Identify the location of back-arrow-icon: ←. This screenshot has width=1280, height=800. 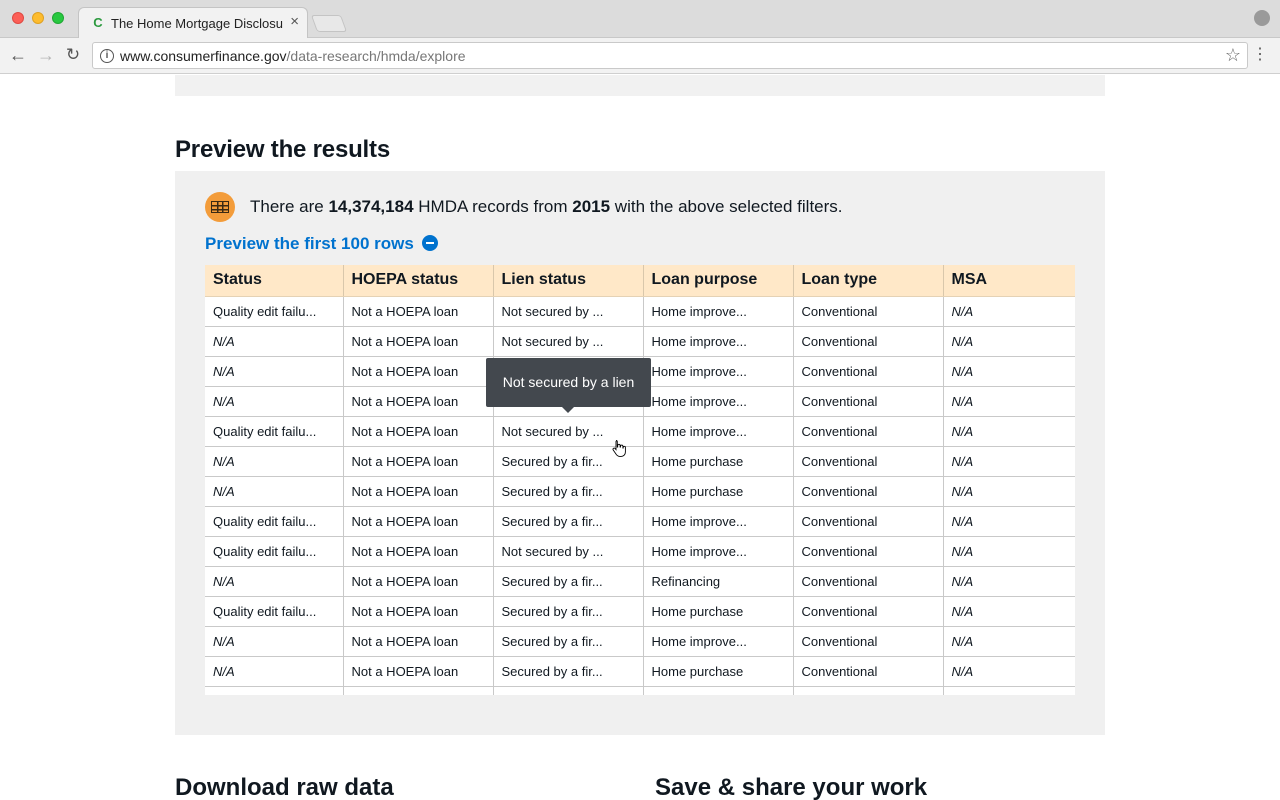
(18, 55).